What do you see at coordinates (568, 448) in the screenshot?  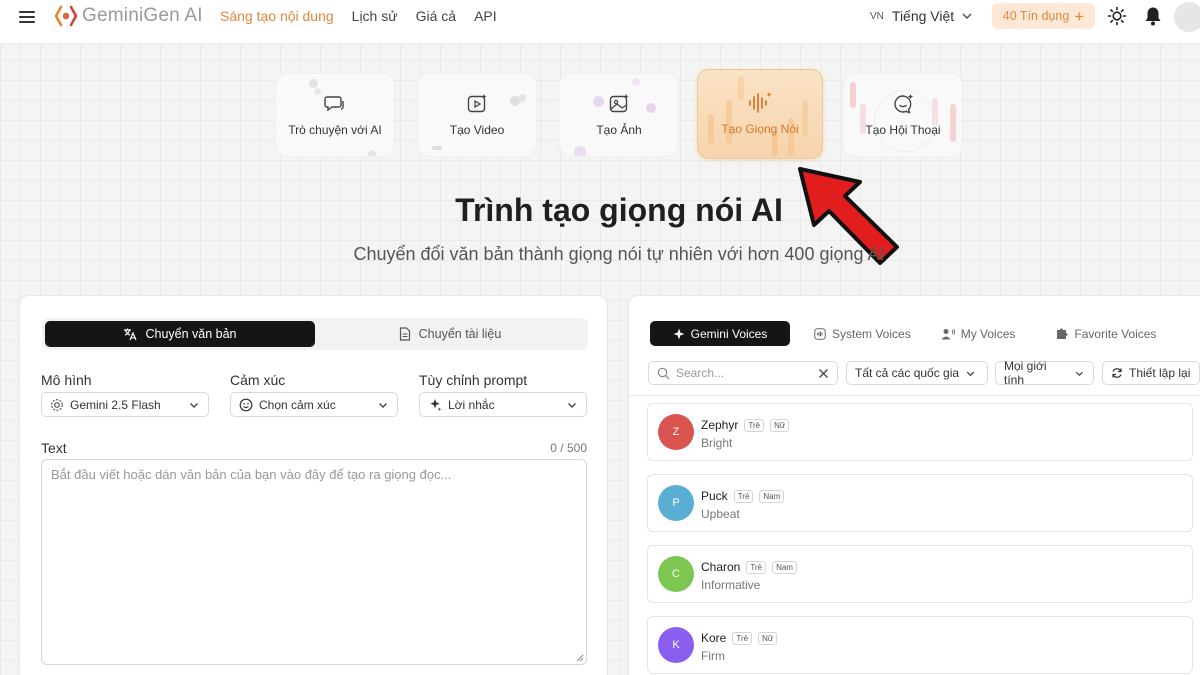 I see `char-counter: 0 / 500` at bounding box center [568, 448].